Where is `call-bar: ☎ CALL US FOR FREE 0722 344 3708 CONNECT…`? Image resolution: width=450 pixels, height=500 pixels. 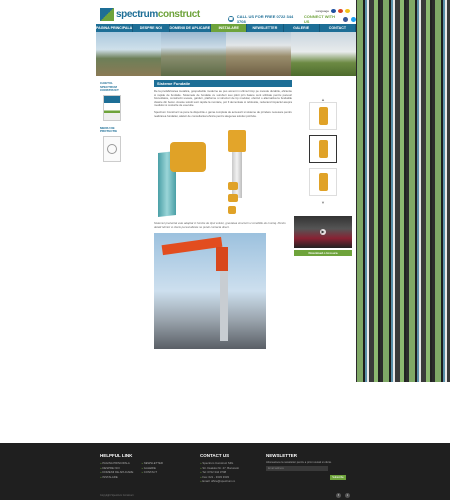 call-bar: ☎ CALL US FOR FREE 0722 344 3708 CONNECT… is located at coordinates (292, 19).